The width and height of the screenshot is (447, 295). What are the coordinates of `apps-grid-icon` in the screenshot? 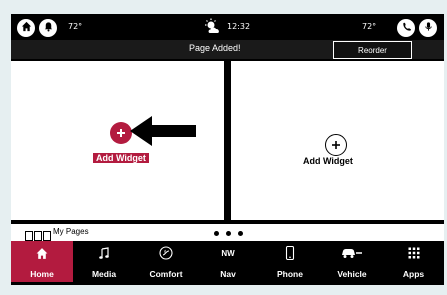 It's located at (414, 253).